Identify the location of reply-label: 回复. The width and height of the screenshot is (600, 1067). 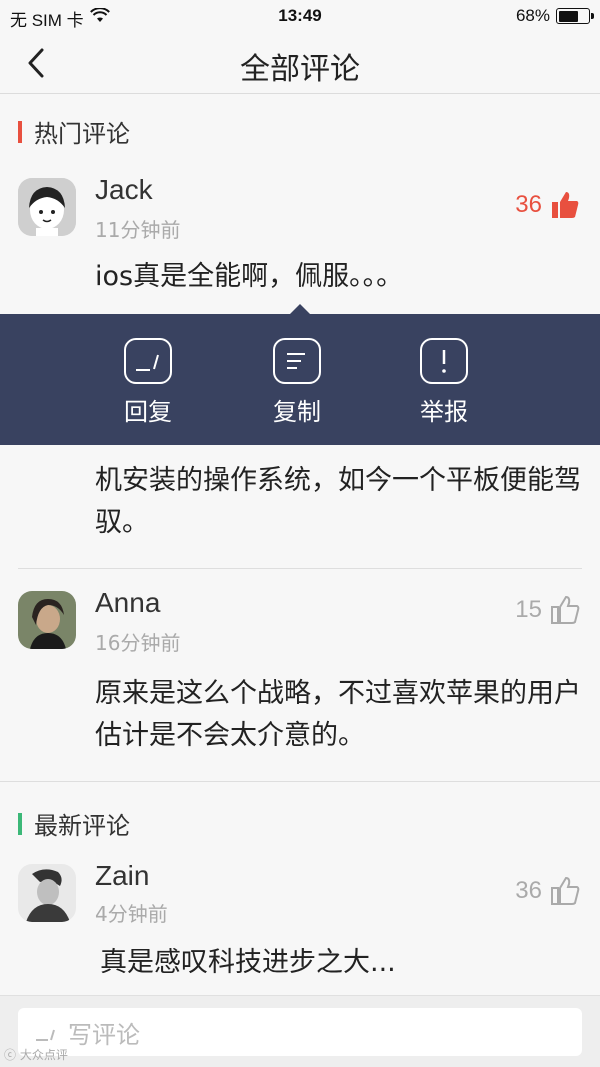
(148, 412).